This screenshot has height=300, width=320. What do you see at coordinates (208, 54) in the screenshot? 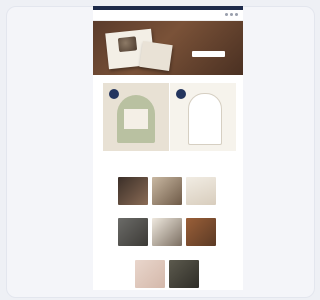
I see `hero-cta-button` at bounding box center [208, 54].